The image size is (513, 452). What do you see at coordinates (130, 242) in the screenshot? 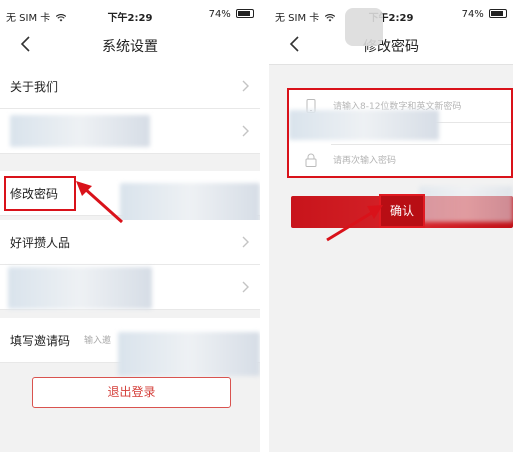
I see `settings-row-rate: 好评攒人品` at bounding box center [130, 242].